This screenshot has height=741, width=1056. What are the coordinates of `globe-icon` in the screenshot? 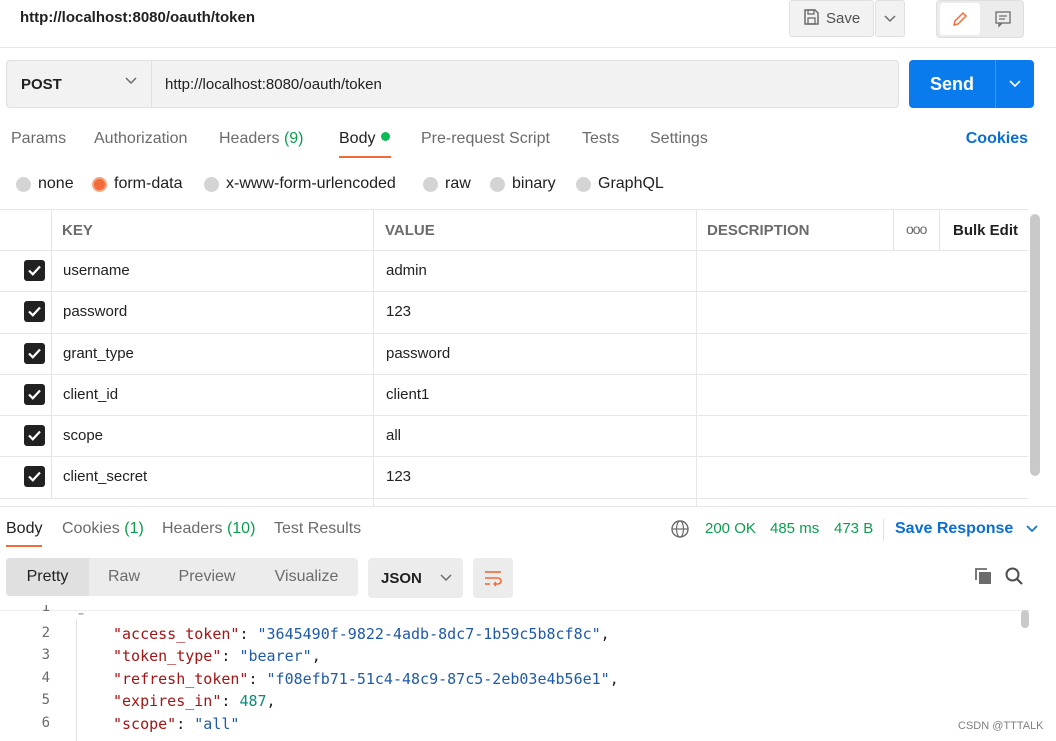 It's located at (680, 531).